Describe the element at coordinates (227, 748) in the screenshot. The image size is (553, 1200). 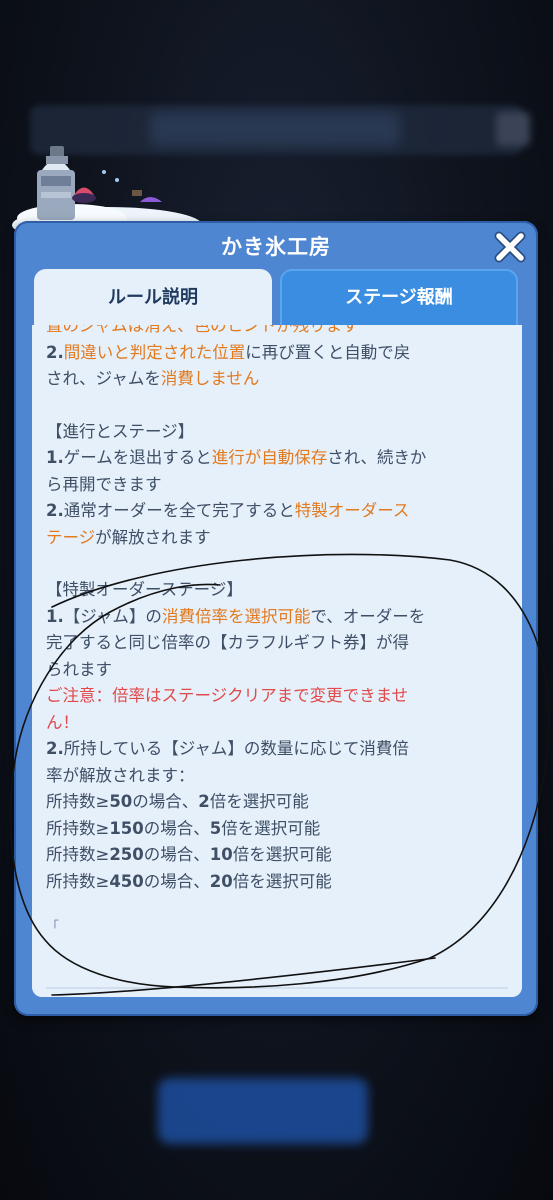
I see `list-item: 2.所持している【ジャム】の数量に応じて消費倍` at that location.